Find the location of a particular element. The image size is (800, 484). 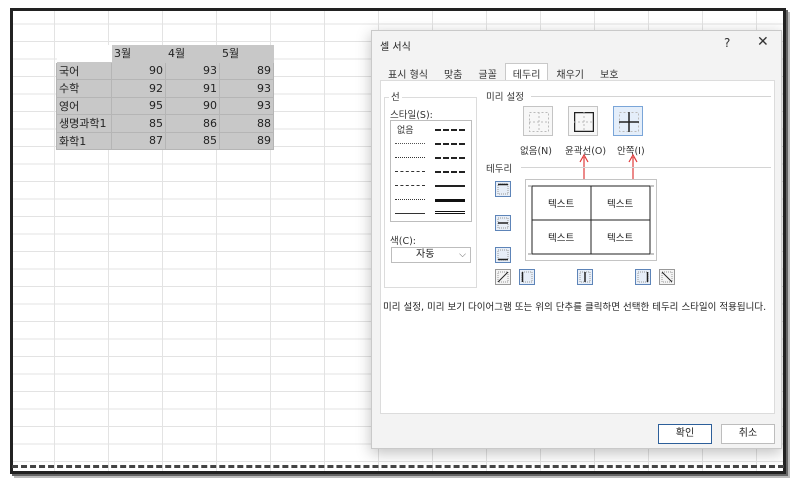

border-top-icon is located at coordinates (503, 189).